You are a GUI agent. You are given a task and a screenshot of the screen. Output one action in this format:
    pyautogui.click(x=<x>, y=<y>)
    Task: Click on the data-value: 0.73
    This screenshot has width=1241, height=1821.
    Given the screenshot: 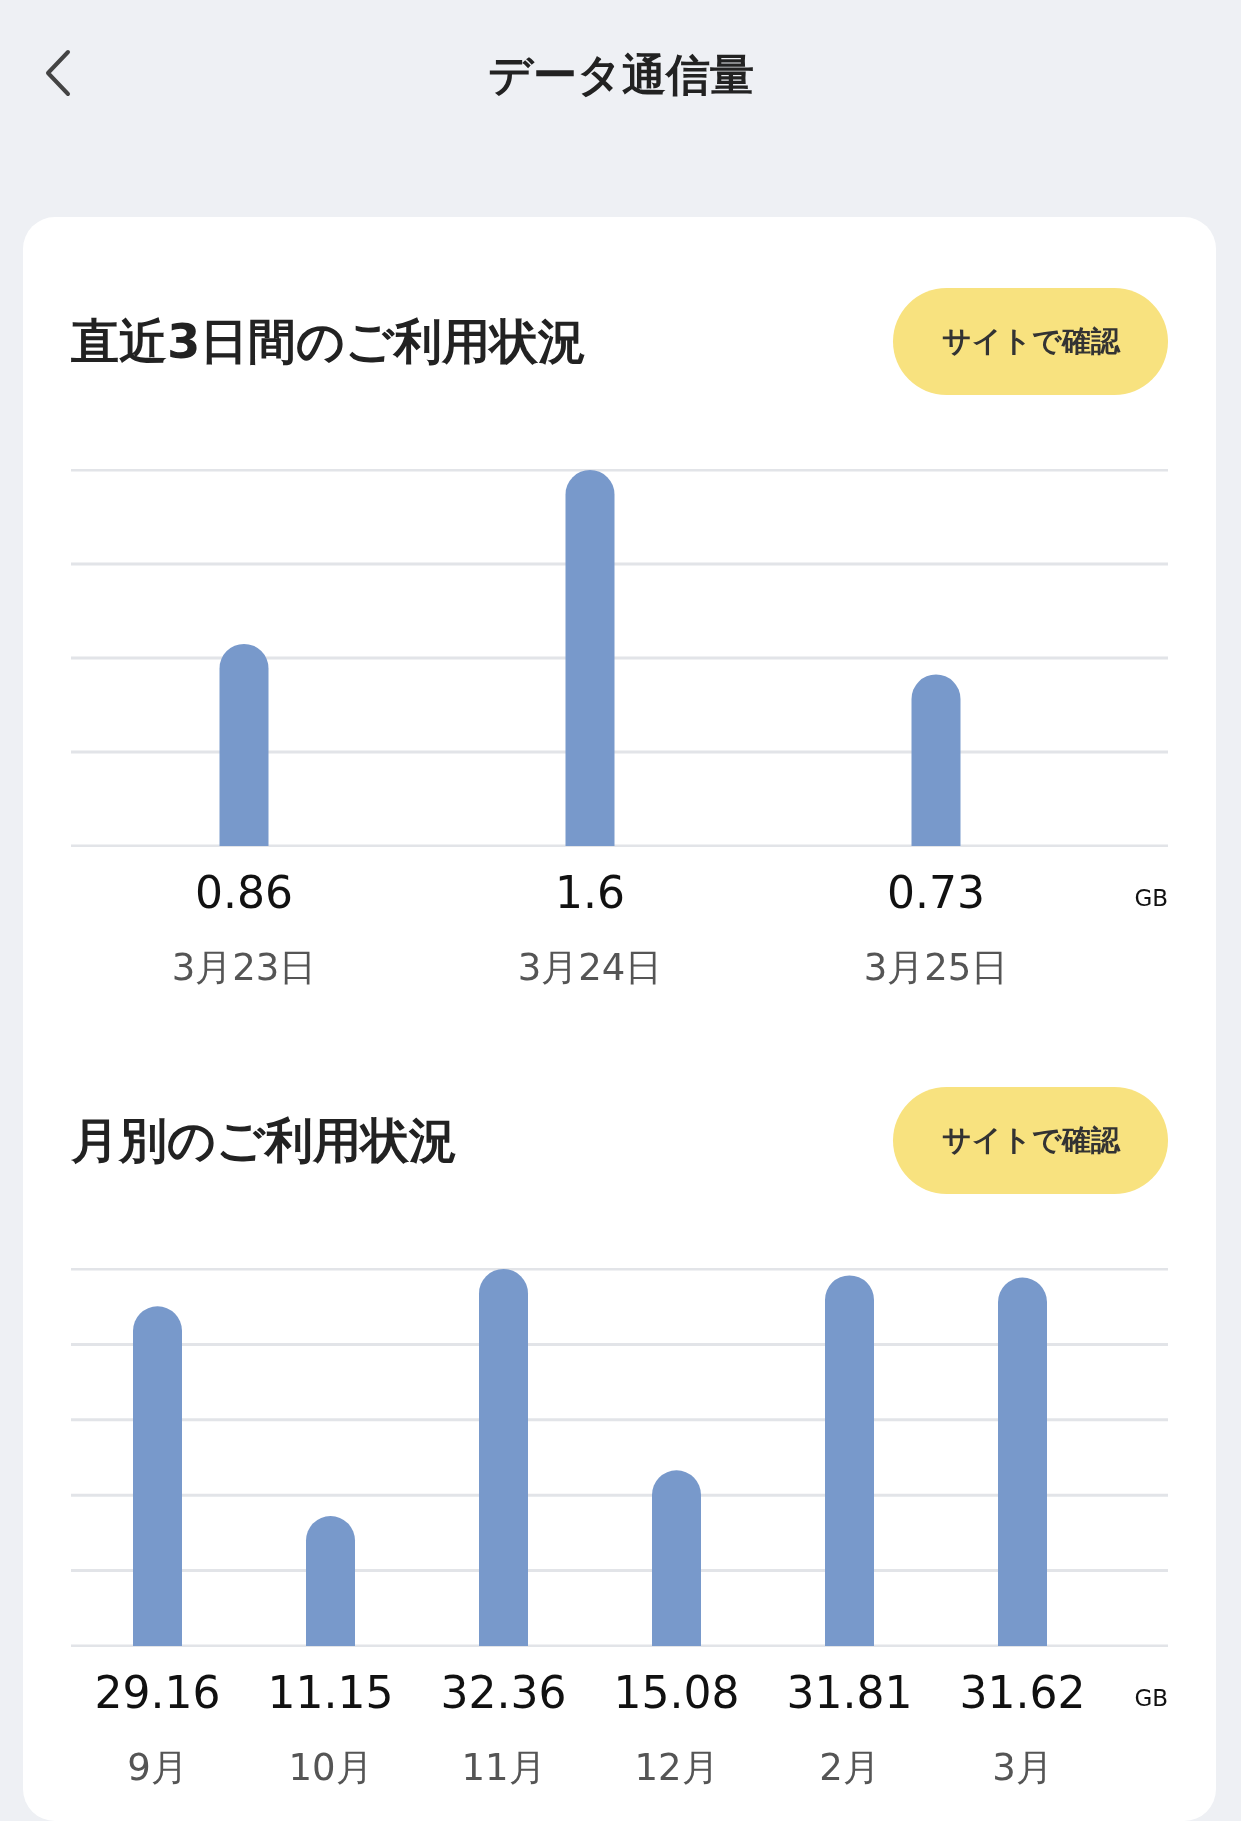 What is the action you would take?
    pyautogui.click(x=936, y=892)
    